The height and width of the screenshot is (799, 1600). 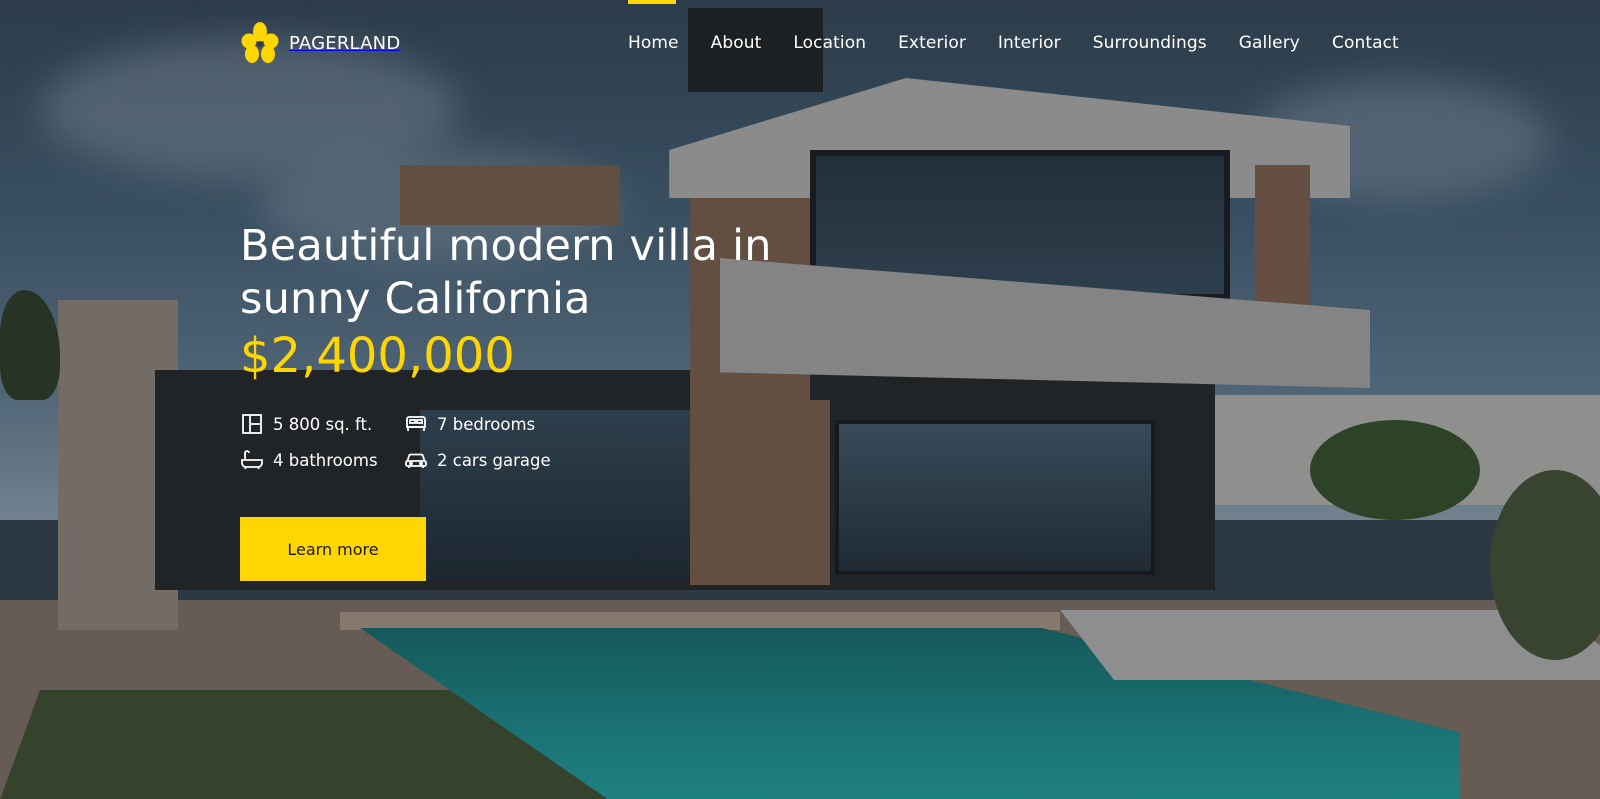 I want to click on nav-item-contact: Contact, so click(x=1365, y=43).